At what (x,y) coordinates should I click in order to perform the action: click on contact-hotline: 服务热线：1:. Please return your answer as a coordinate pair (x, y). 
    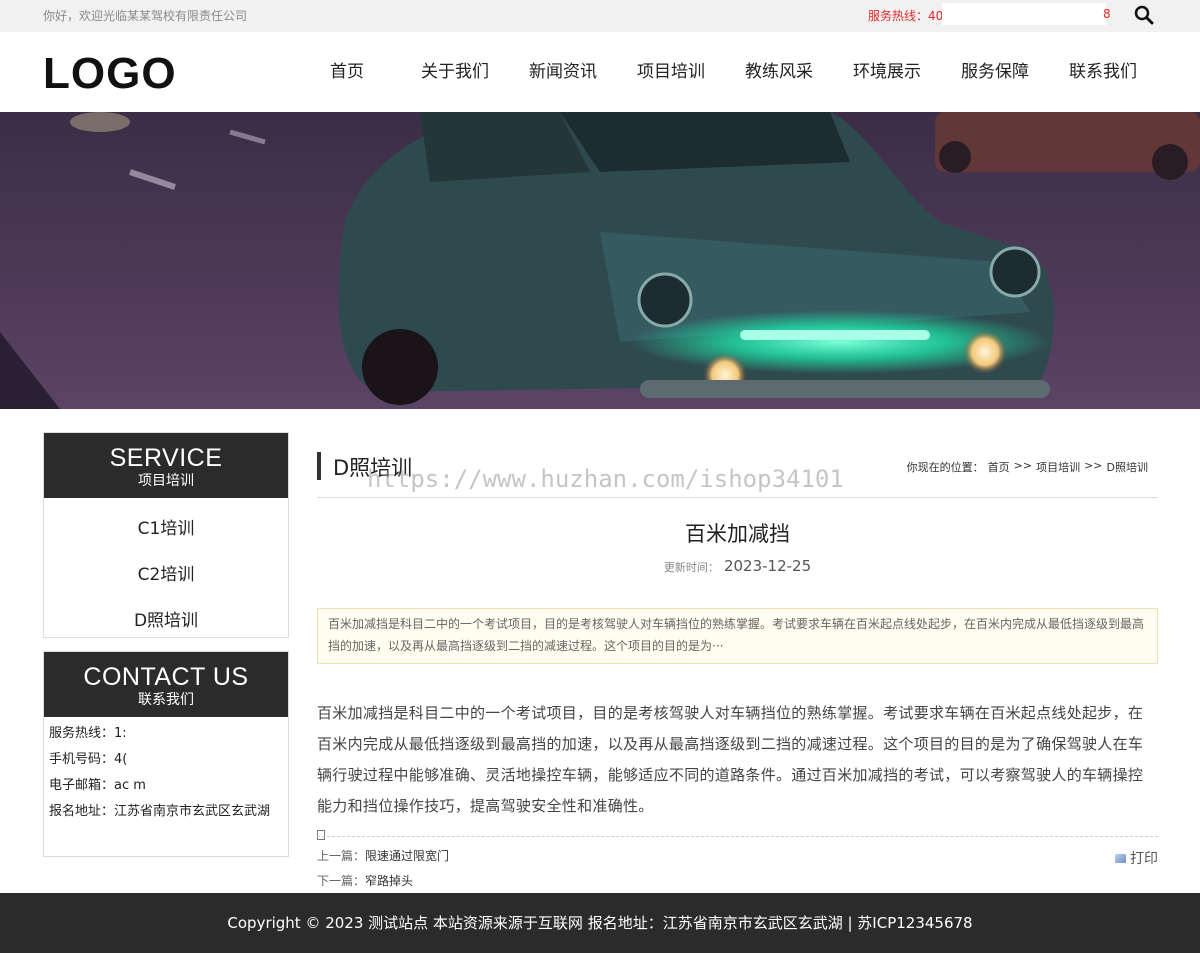
    Looking at the image, I should click on (88, 733).